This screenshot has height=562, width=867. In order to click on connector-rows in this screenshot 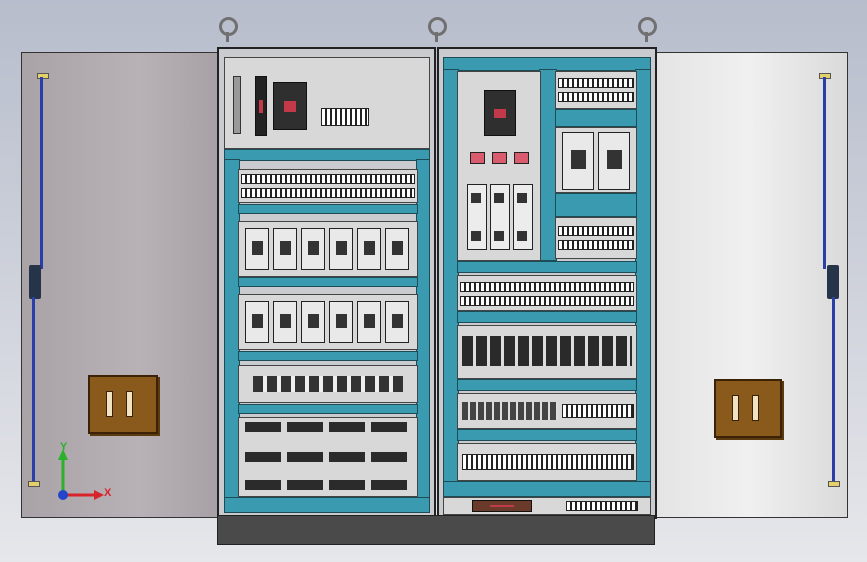, I will do `click(328, 457)`.